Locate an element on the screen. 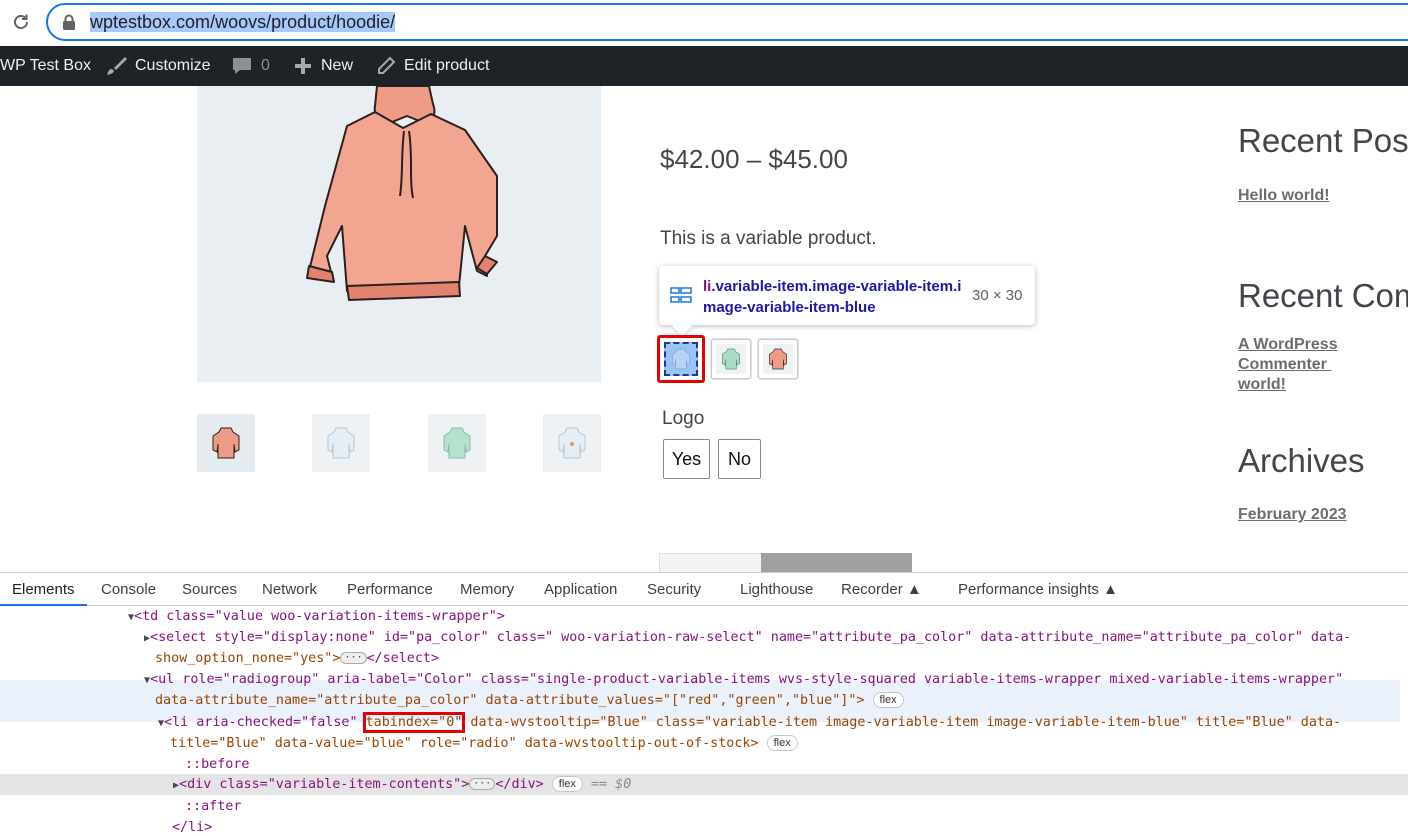 This screenshot has width=1408, height=836. color-swatch-green is located at coordinates (731, 359).